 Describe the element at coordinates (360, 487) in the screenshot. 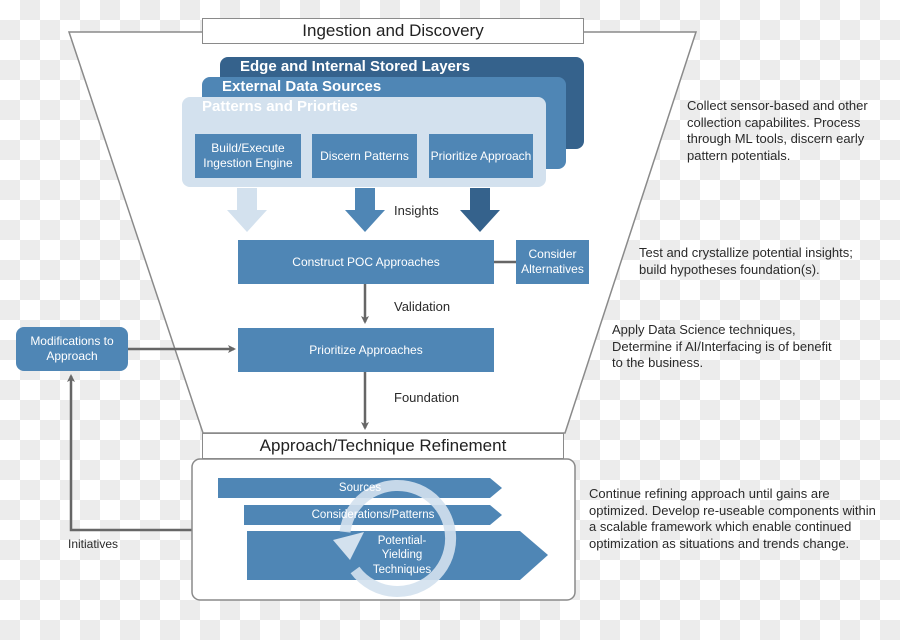

I see `chevron-label-sources: Sources` at that location.